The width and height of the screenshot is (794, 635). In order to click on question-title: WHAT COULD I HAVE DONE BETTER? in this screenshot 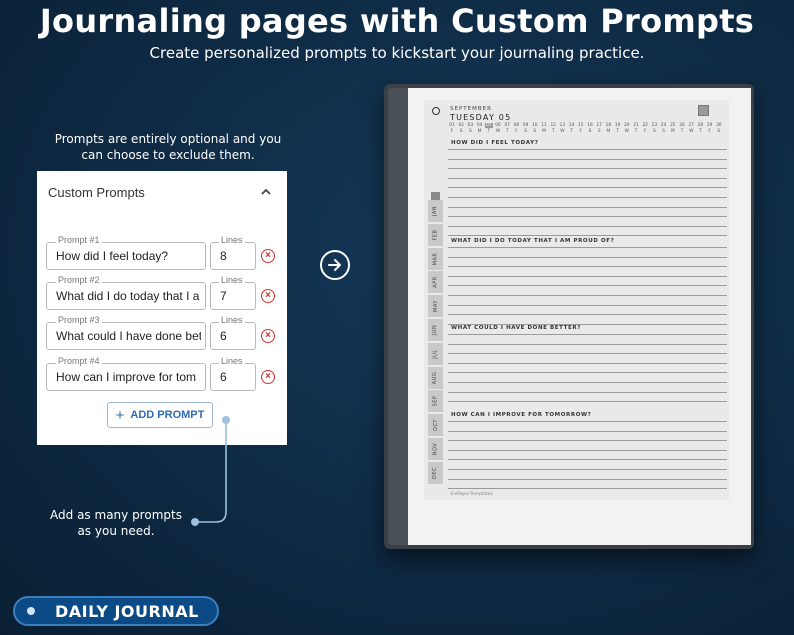, I will do `click(516, 328)`.